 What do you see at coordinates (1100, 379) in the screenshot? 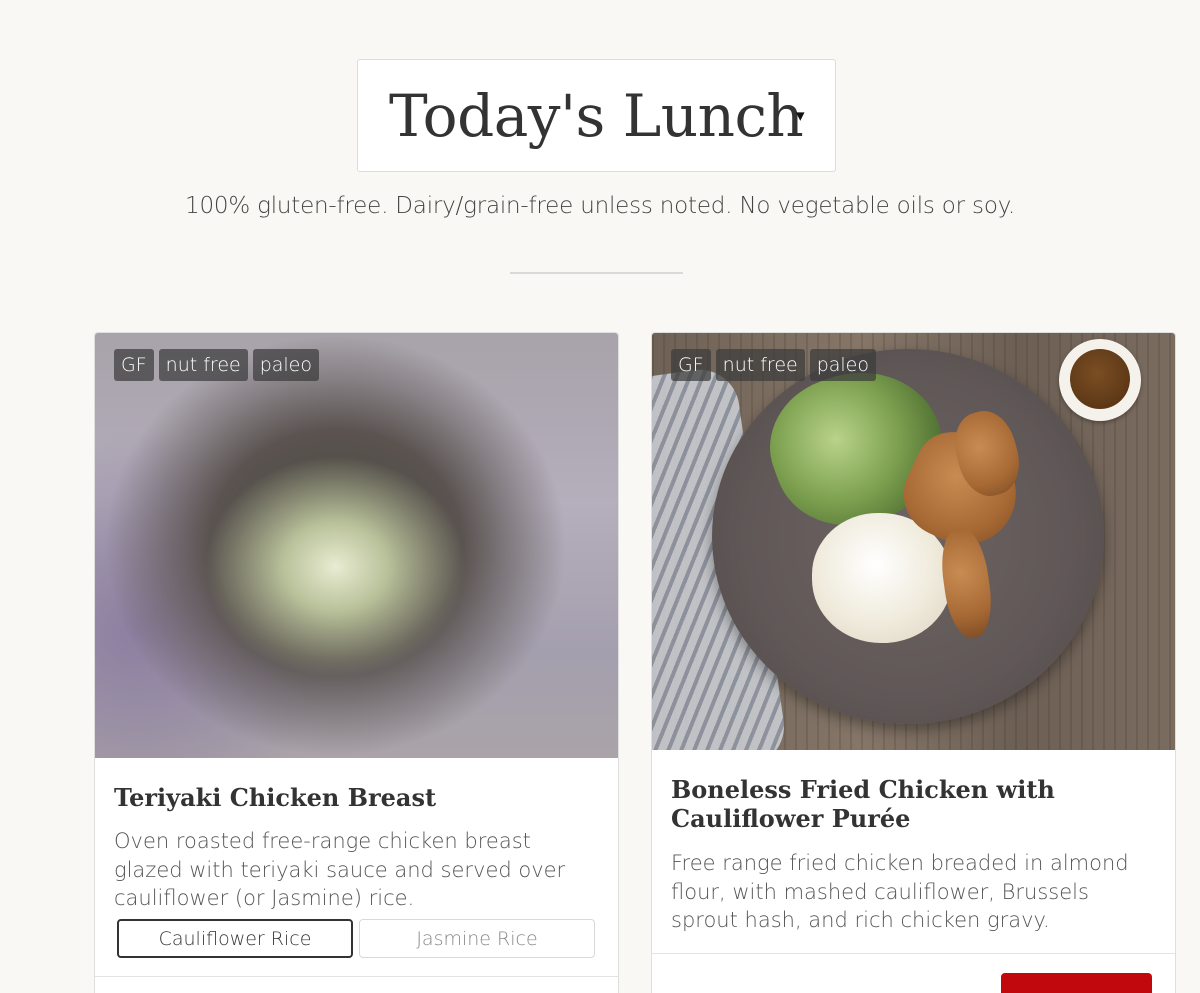
I see `gravy` at bounding box center [1100, 379].